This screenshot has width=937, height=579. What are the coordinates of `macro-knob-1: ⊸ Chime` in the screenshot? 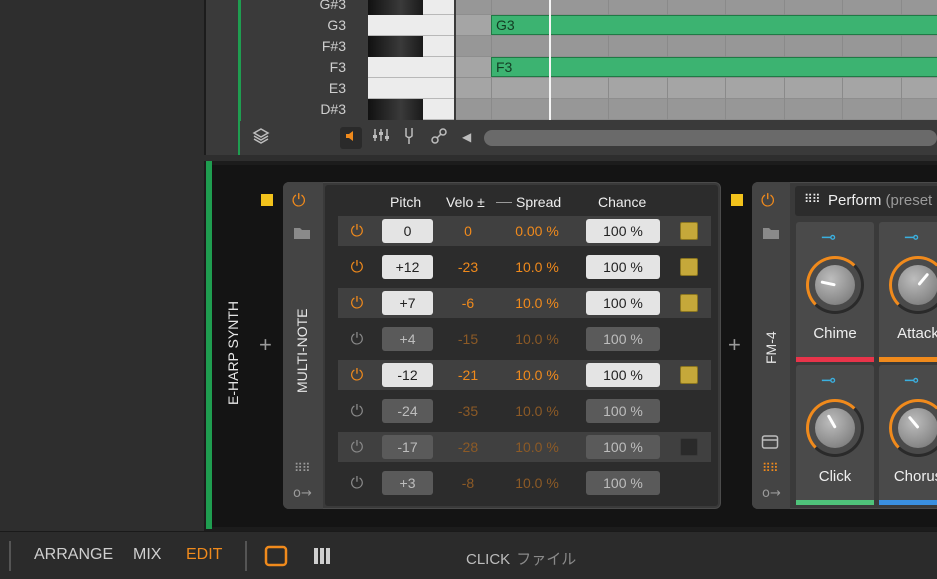 It's located at (835, 292).